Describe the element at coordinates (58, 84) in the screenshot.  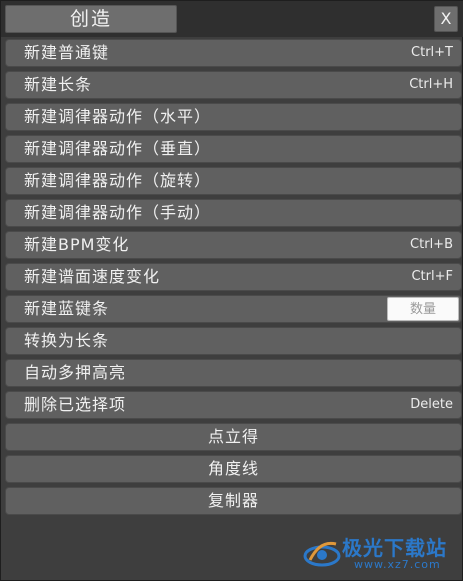
I see `menu-item-label: 新建长条` at that location.